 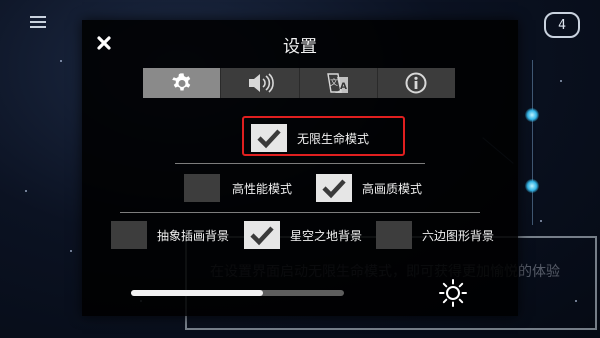 I want to click on brightness-slider, so click(x=237, y=293).